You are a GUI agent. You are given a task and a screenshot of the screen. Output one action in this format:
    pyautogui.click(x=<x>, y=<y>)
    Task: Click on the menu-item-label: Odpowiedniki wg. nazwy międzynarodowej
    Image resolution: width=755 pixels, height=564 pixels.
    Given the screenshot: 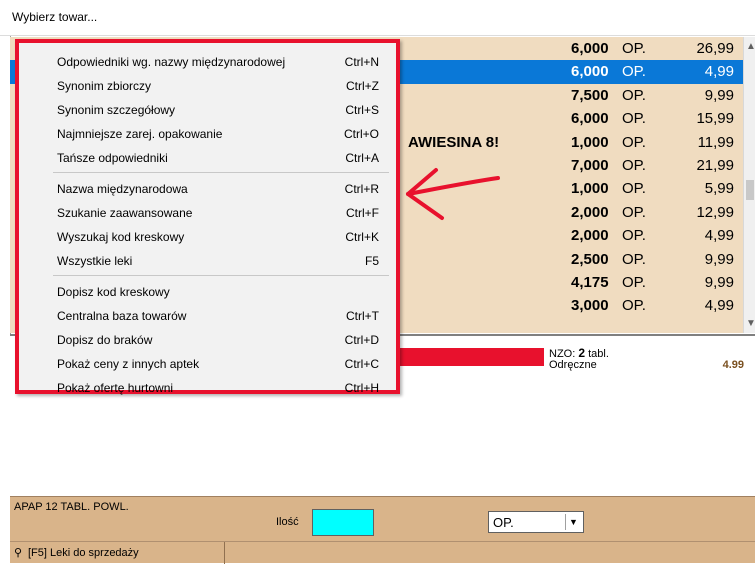 What is the action you would take?
    pyautogui.click(x=171, y=62)
    